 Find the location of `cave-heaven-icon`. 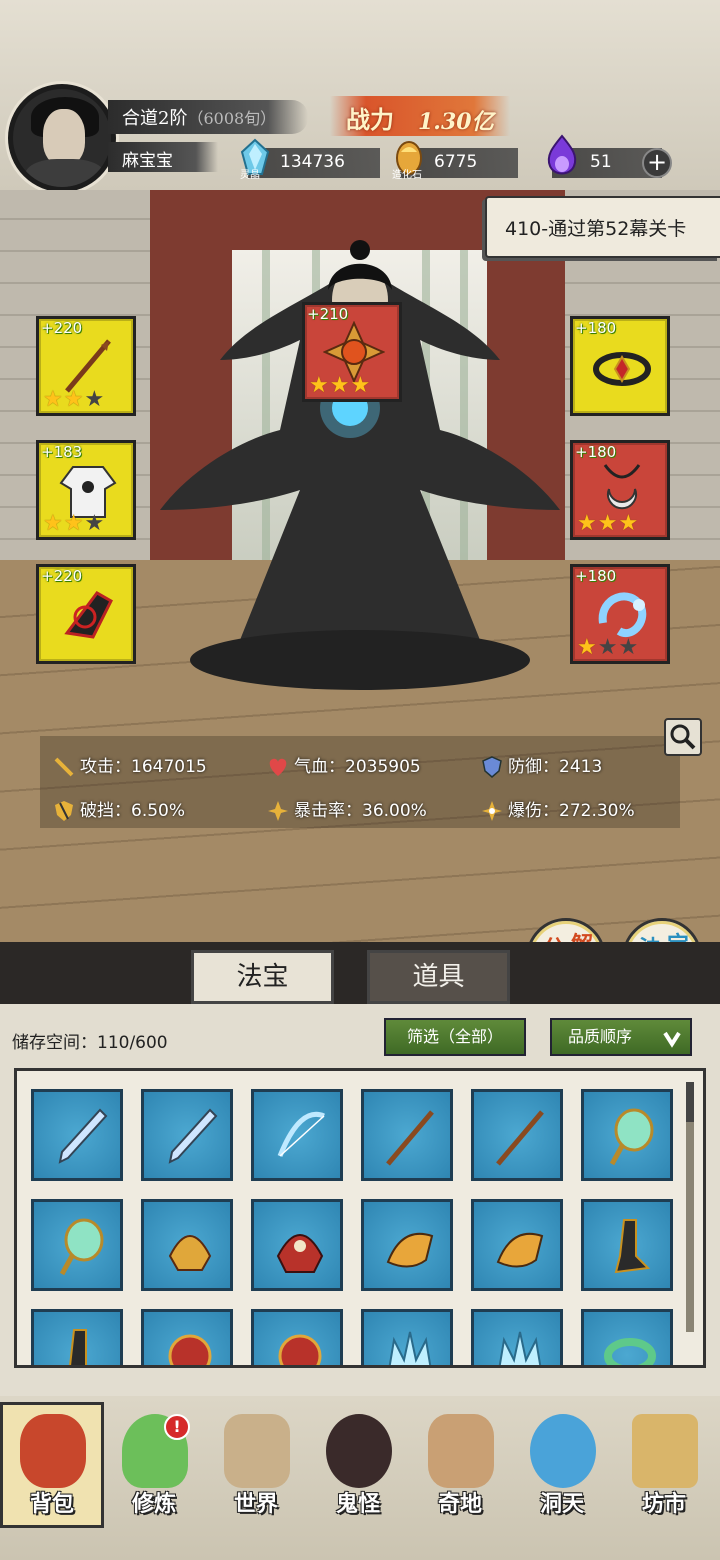

cave-heaven-icon is located at coordinates (563, 1451).